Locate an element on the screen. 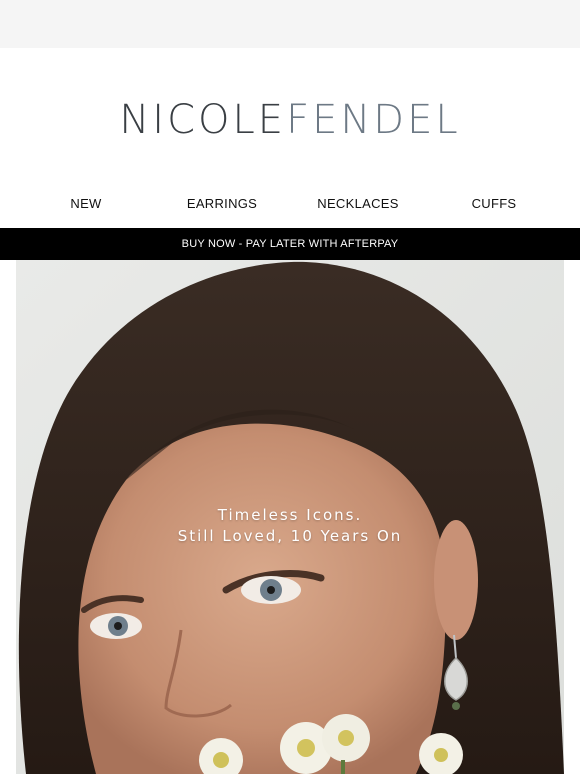 The image size is (580, 774). nav-item-cuffs: CUFFS is located at coordinates (494, 204).